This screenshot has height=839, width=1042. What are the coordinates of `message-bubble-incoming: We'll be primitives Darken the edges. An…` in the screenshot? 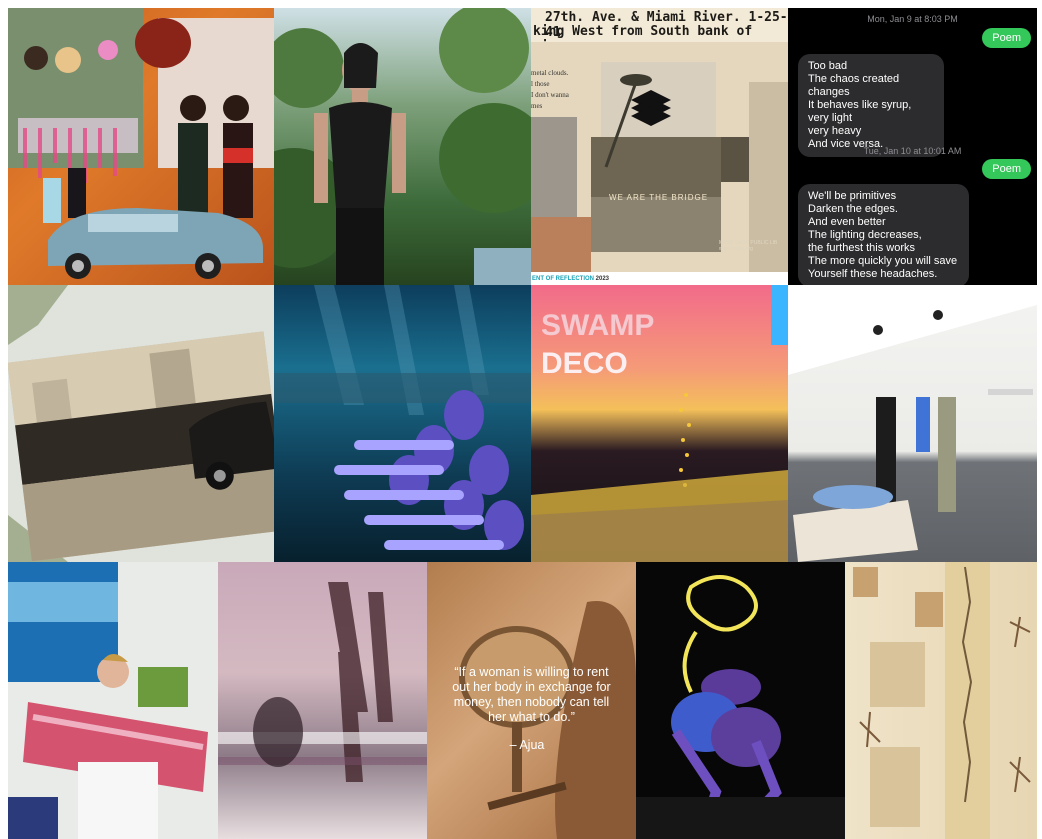 It's located at (883, 234).